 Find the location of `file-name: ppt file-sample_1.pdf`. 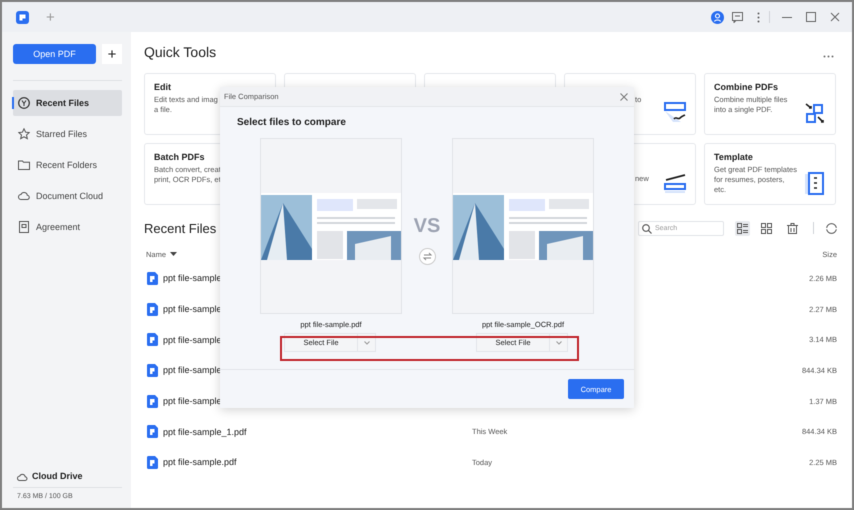

file-name: ppt file-sample_1.pdf is located at coordinates (205, 431).